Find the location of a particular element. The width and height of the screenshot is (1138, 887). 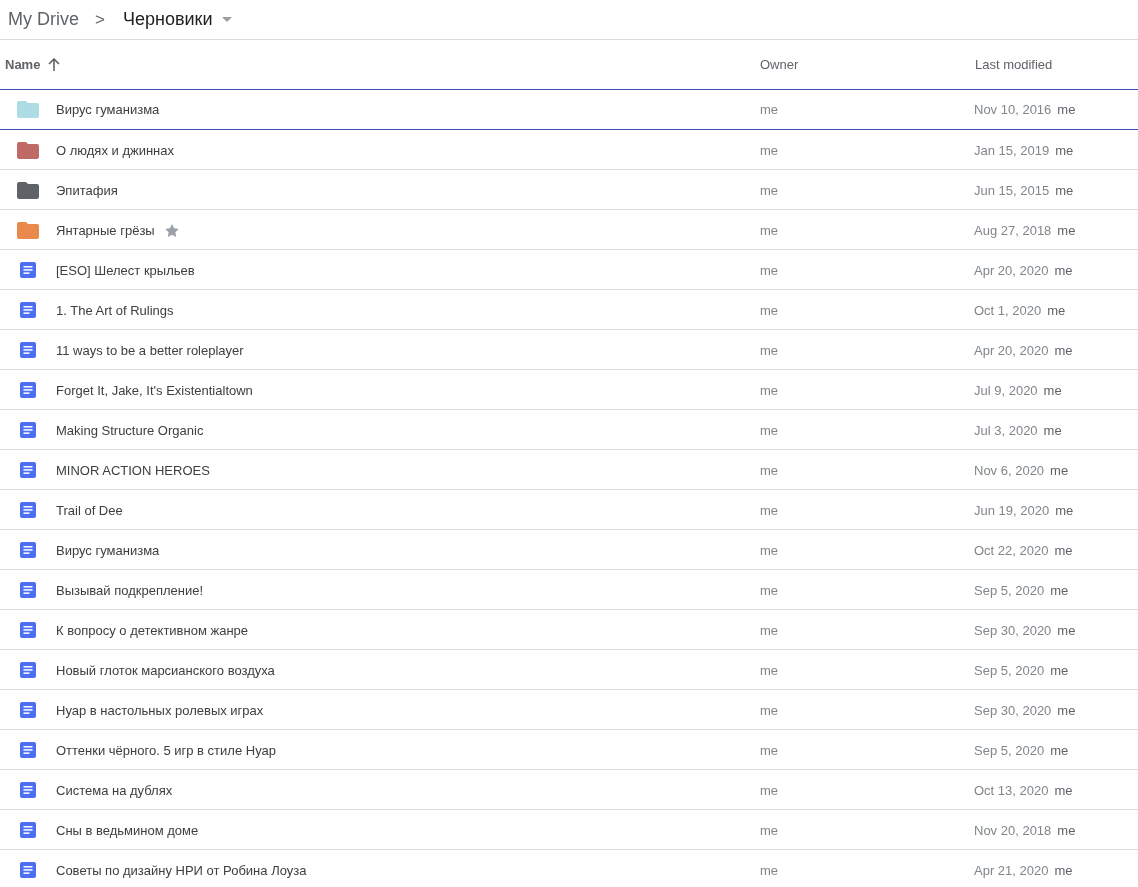

modified-date: Jan 15, 2019 is located at coordinates (1012, 150).